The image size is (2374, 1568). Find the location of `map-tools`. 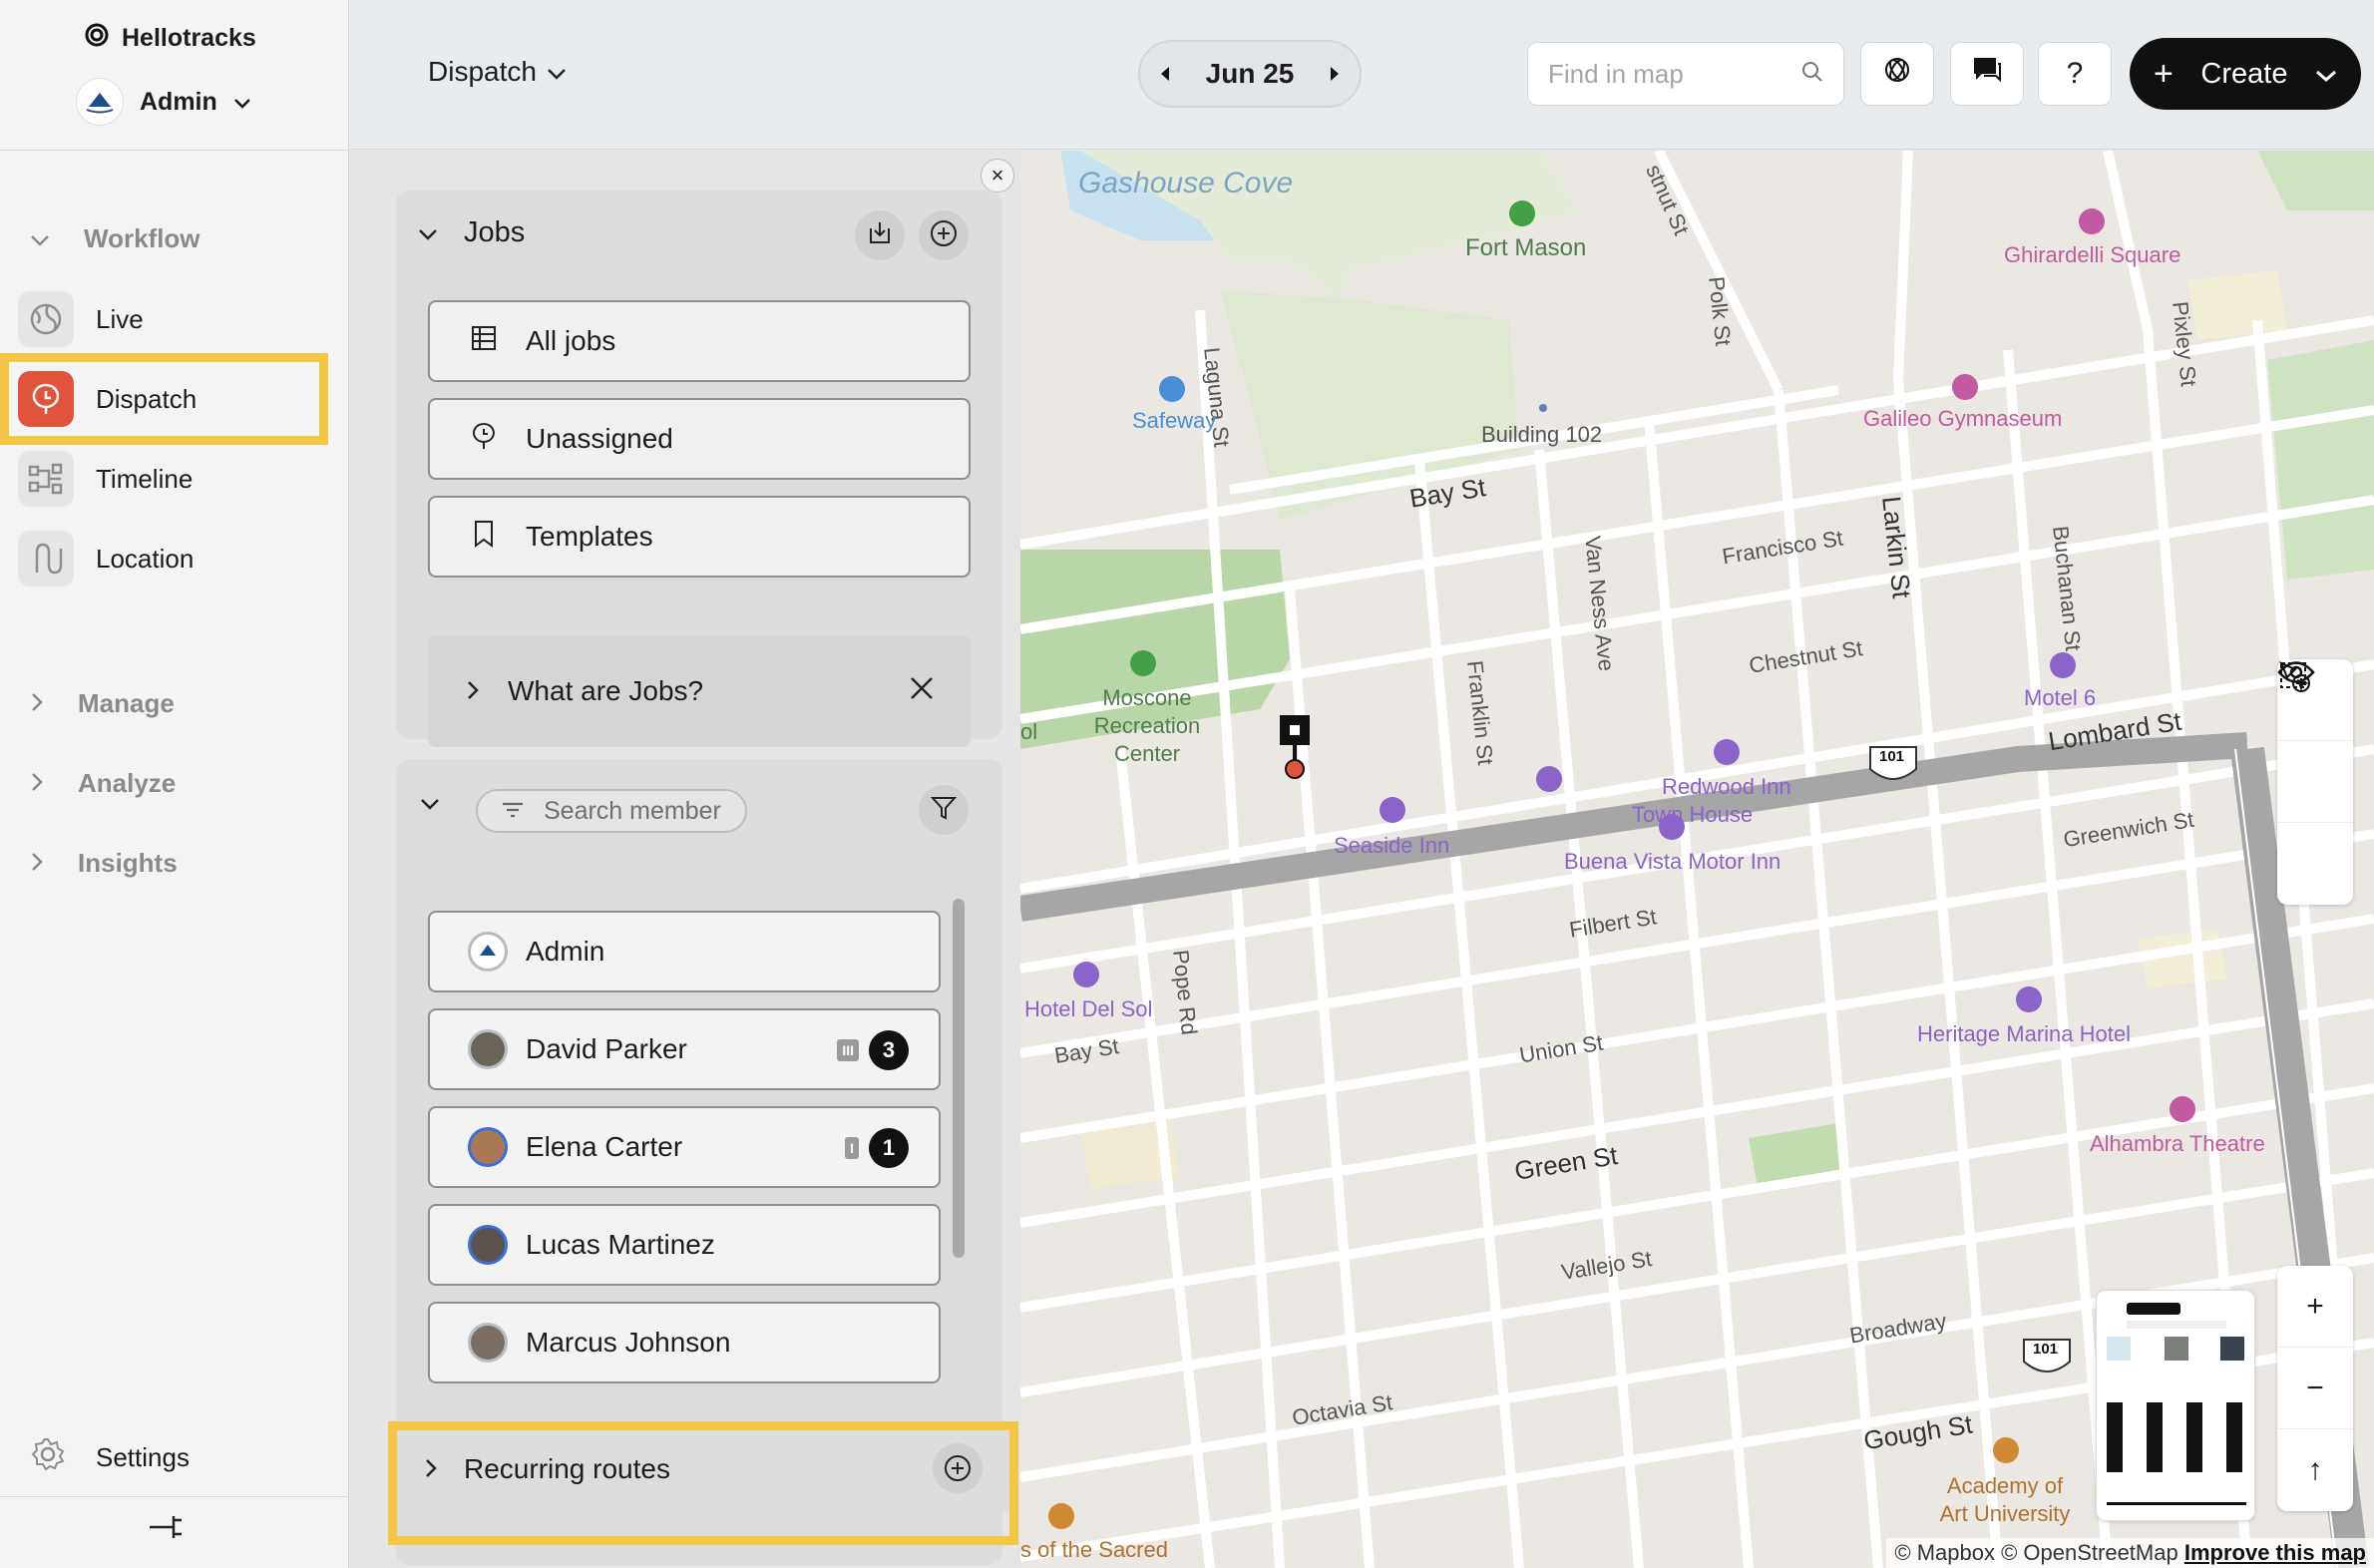

map-tools is located at coordinates (2315, 782).